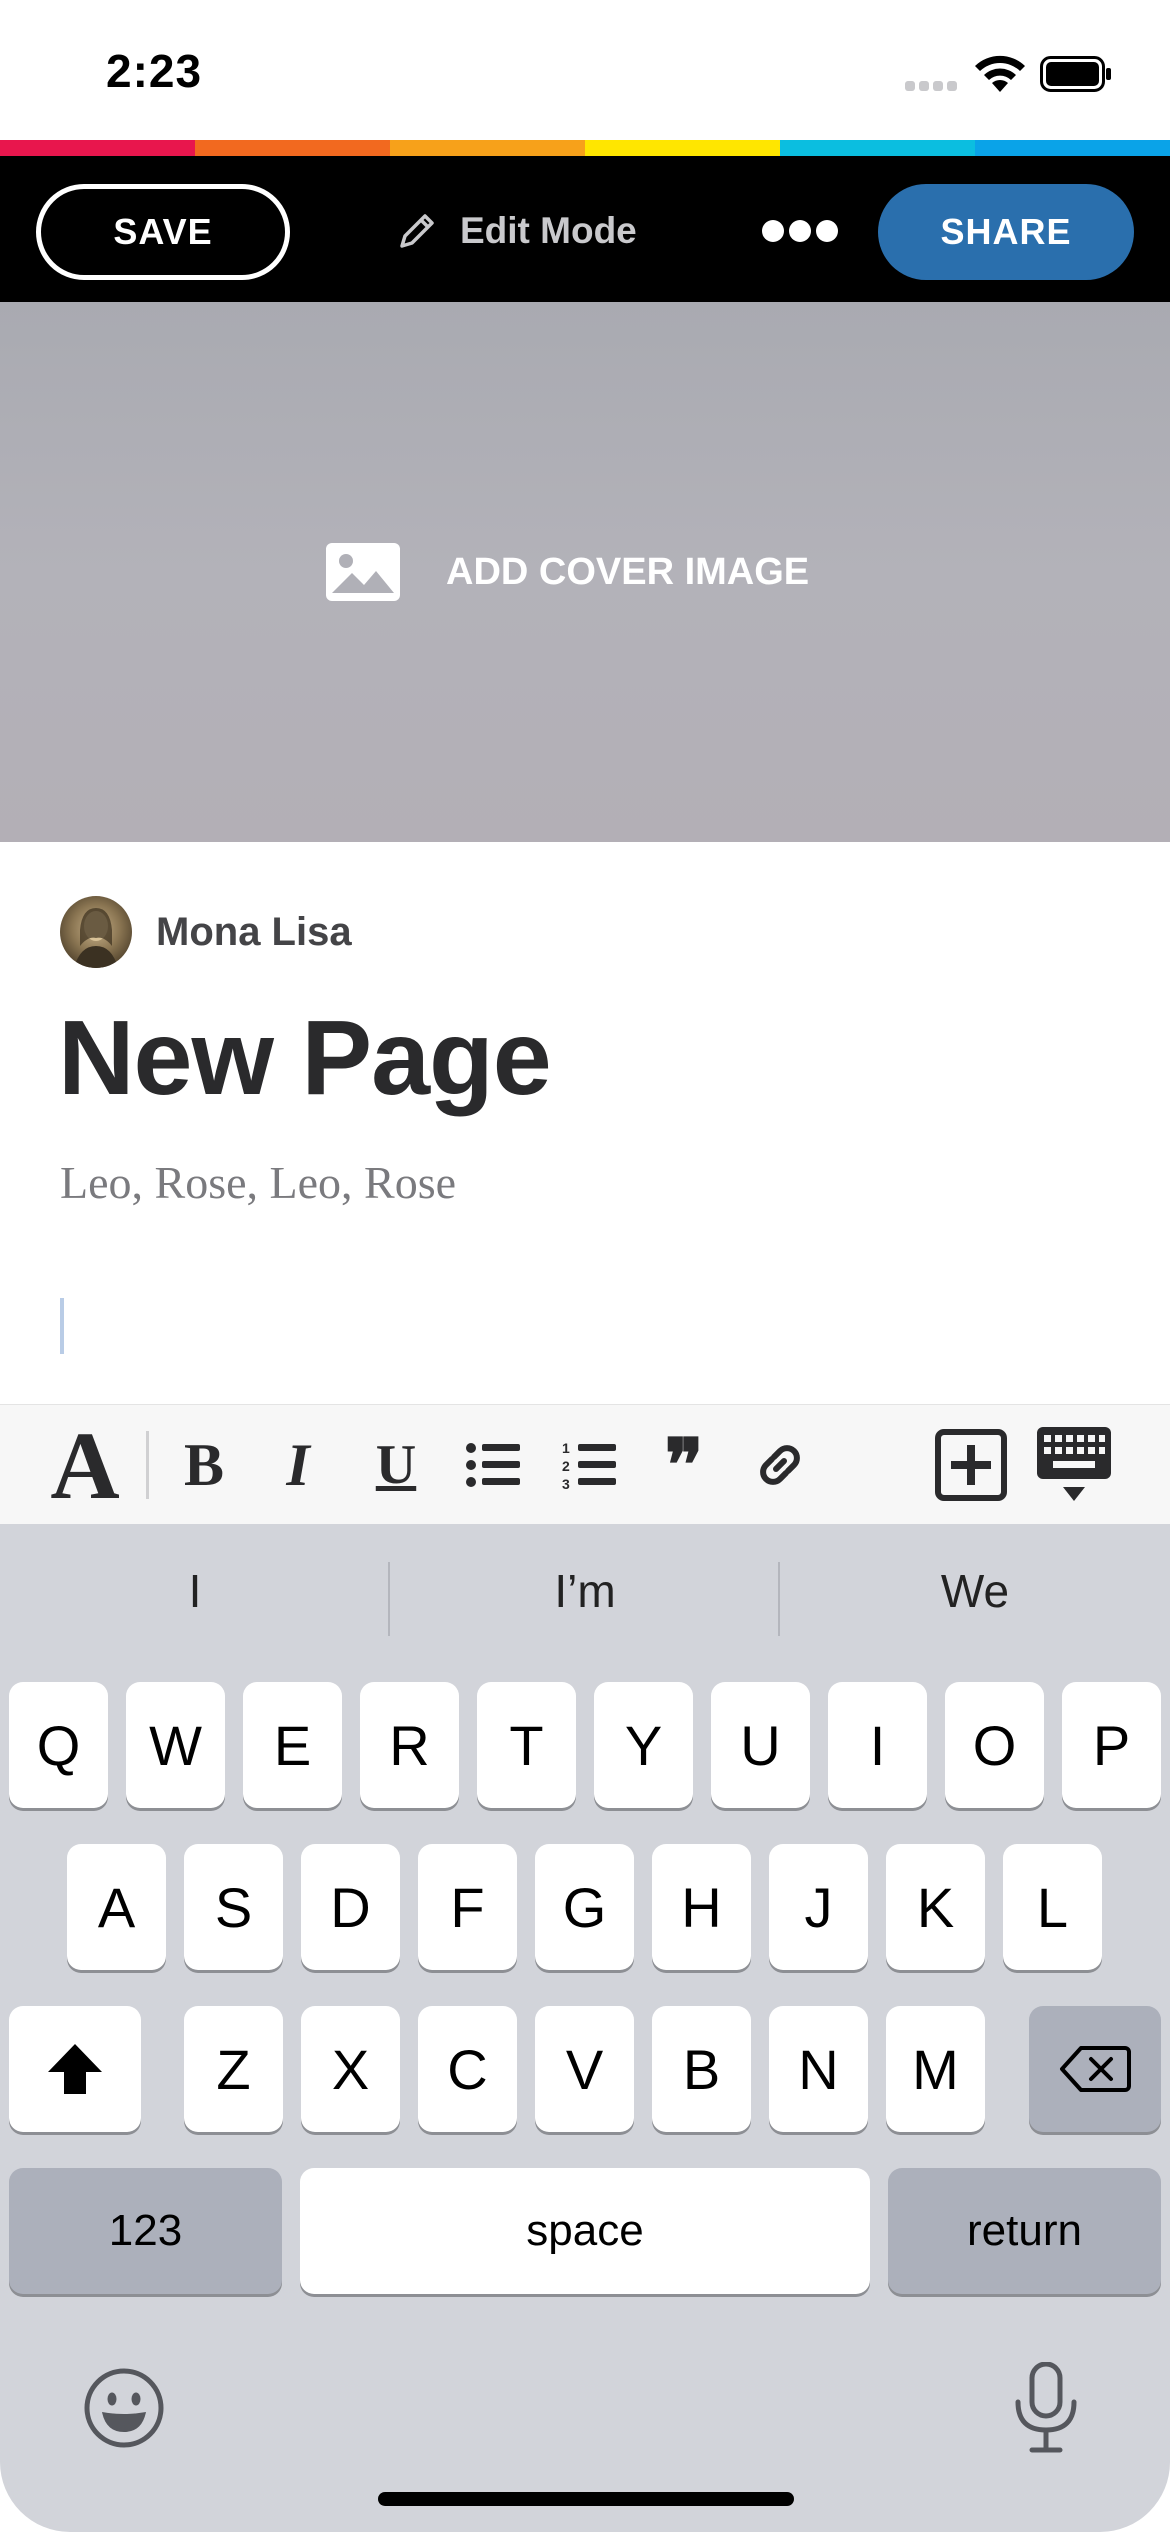  What do you see at coordinates (233, 1907) in the screenshot?
I see `key-s: S` at bounding box center [233, 1907].